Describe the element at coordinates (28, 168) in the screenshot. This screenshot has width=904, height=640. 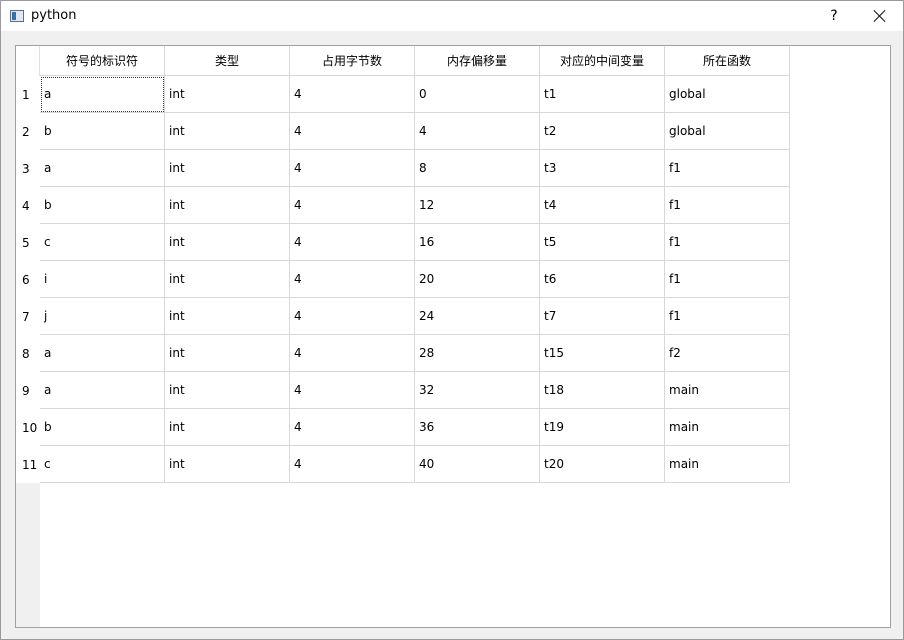
I see `row-header: 3` at that location.